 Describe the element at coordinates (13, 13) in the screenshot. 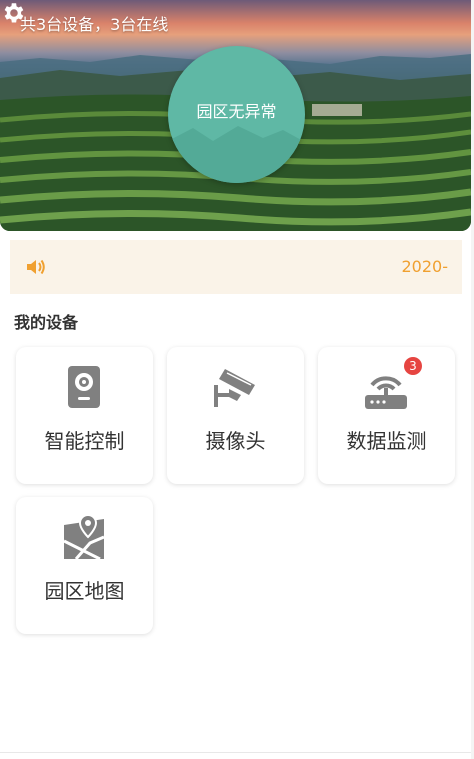

I see `gear-icon` at that location.